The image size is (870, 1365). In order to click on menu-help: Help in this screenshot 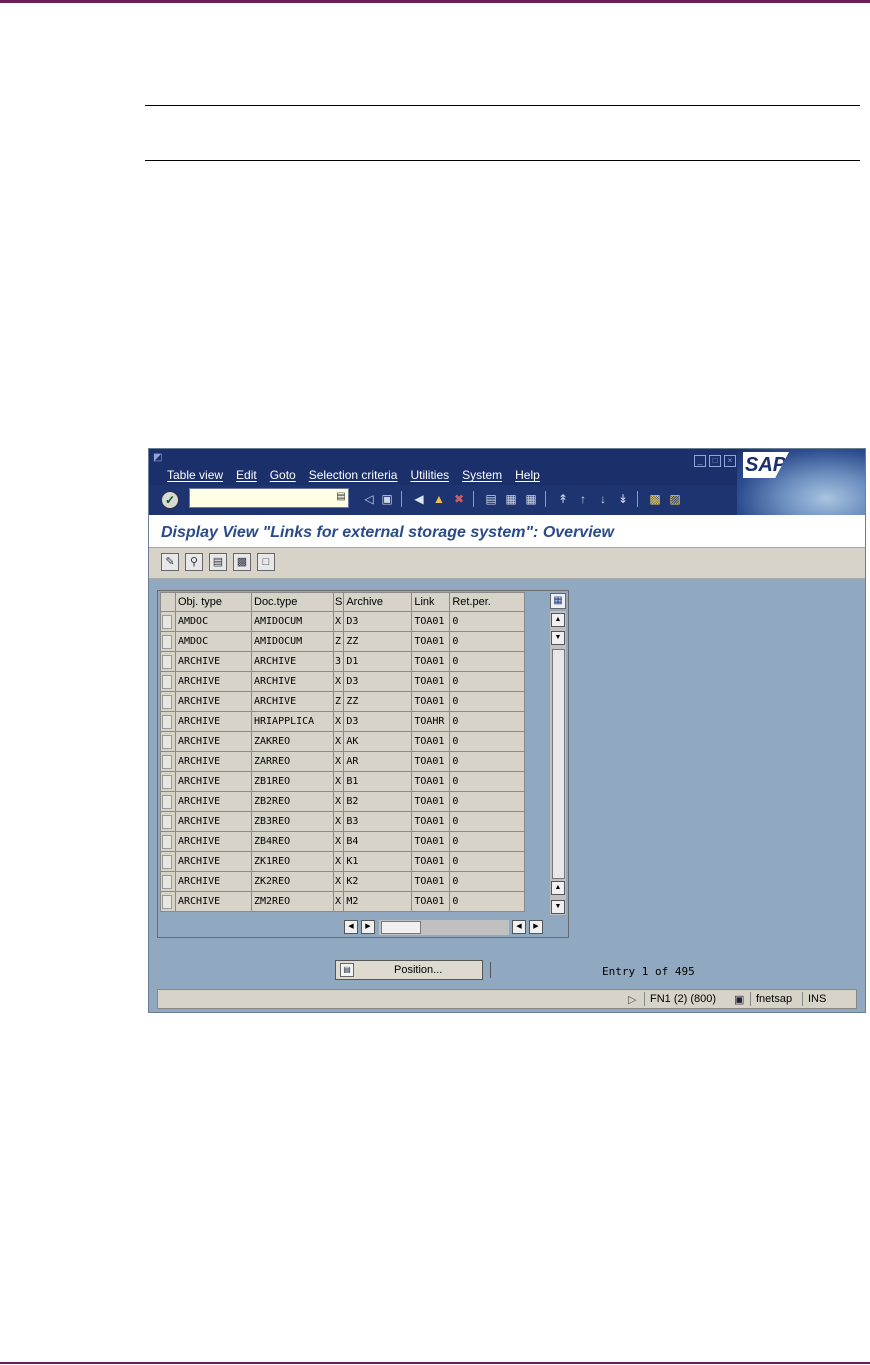, I will do `click(527, 476)`.